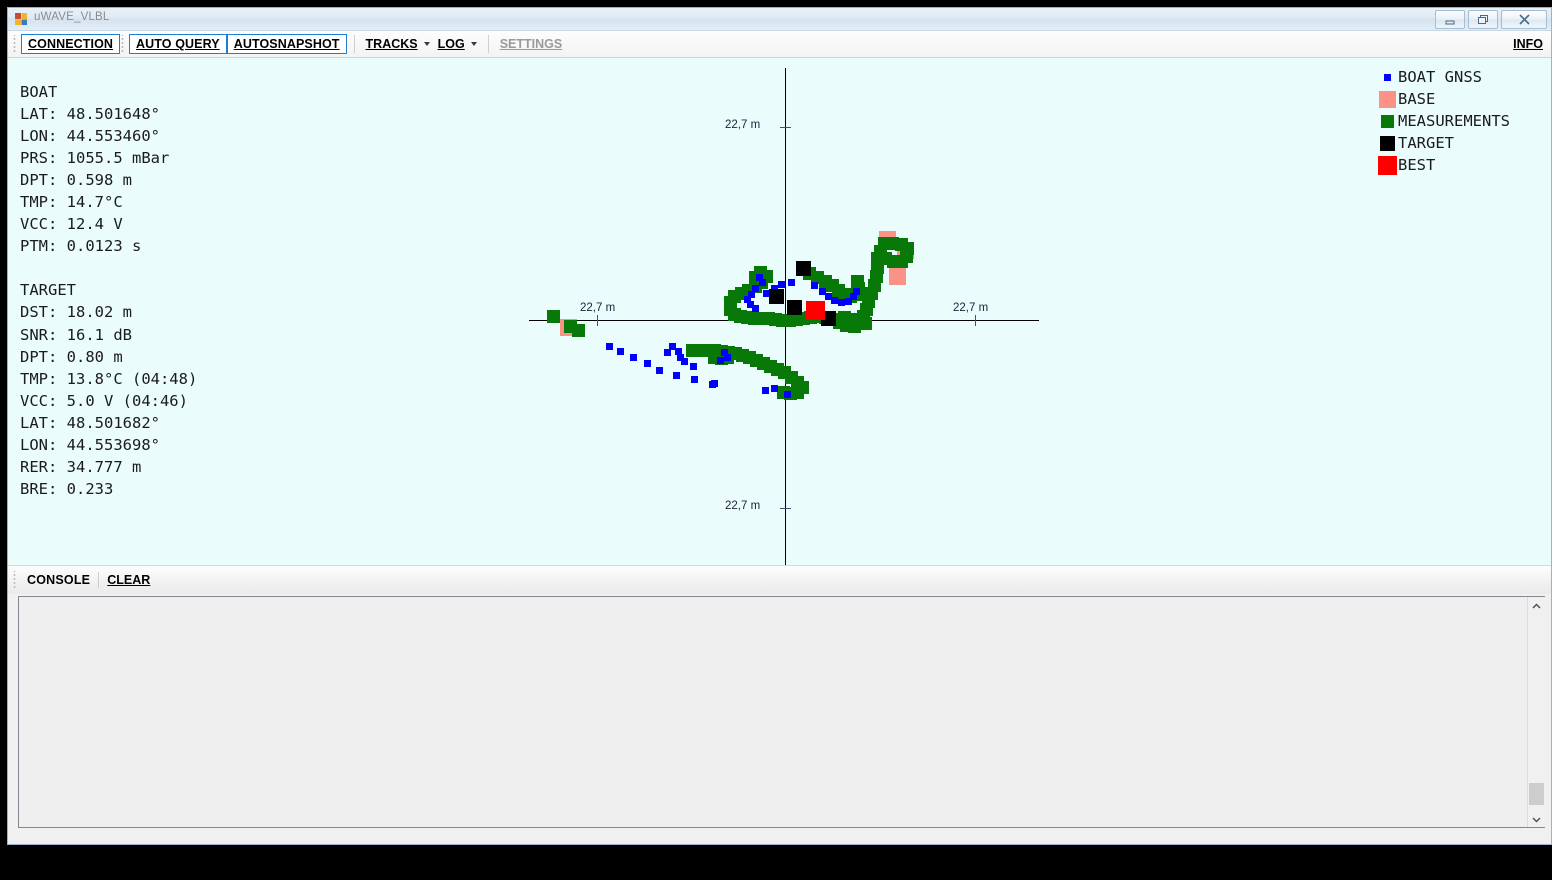  What do you see at coordinates (531, 44) in the screenshot?
I see `settings-menu: SETTINGS` at bounding box center [531, 44].